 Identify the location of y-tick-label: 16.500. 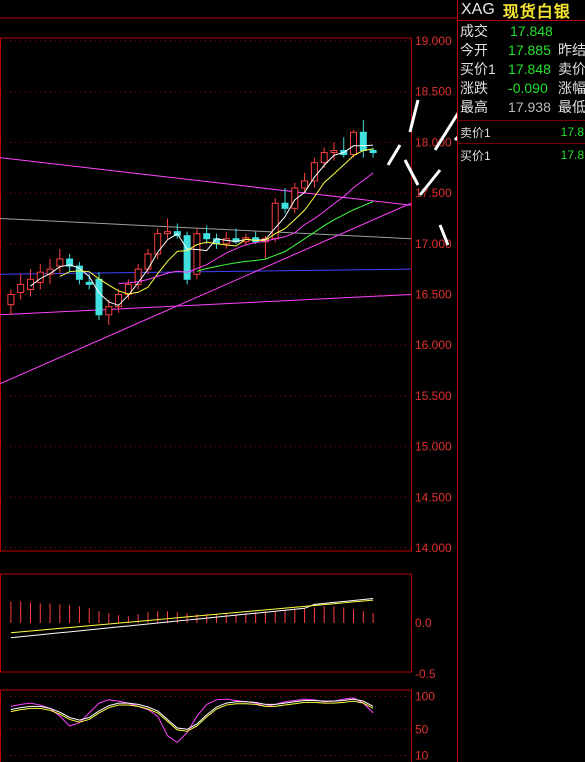
(433, 295).